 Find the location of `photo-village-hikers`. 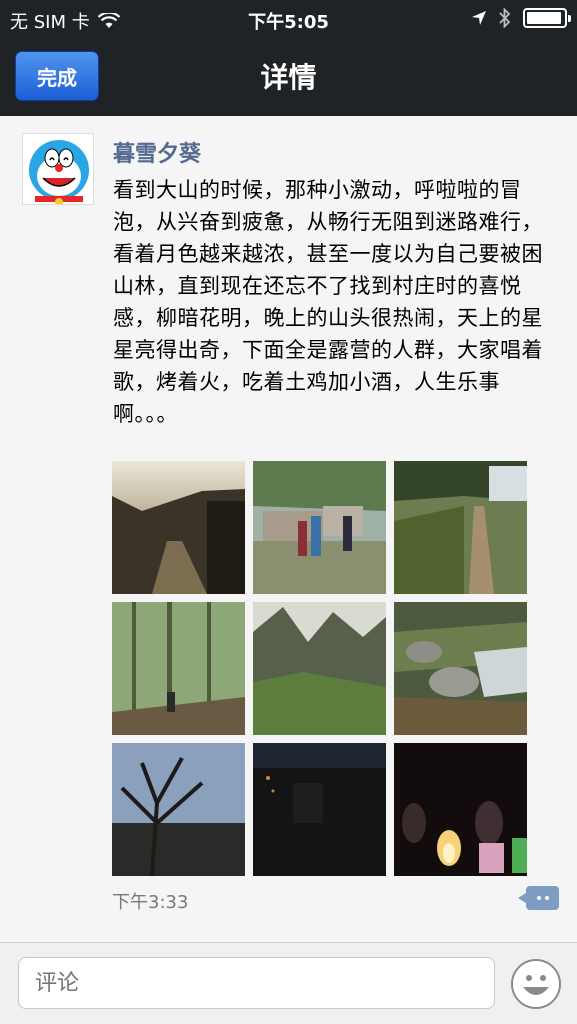

photo-village-hikers is located at coordinates (319, 527).